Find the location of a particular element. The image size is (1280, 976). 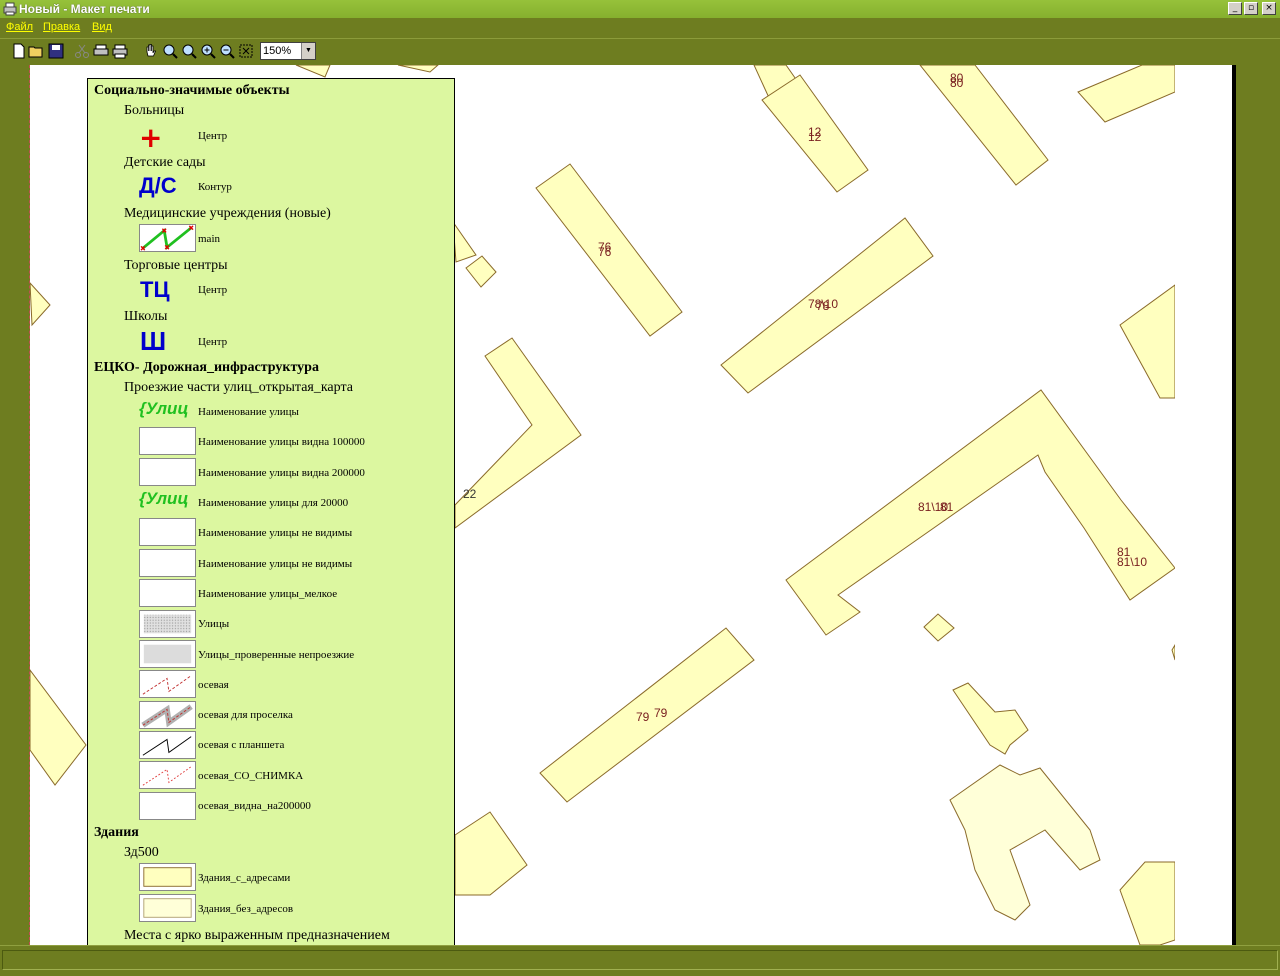

pan-hand-icon is located at coordinates (151, 51).